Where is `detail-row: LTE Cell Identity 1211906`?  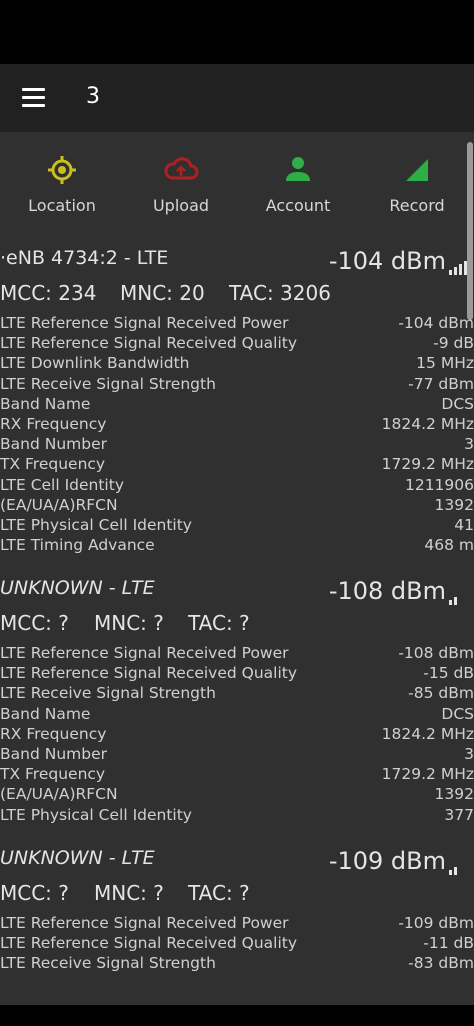 detail-row: LTE Cell Identity 1211906 is located at coordinates (237, 485).